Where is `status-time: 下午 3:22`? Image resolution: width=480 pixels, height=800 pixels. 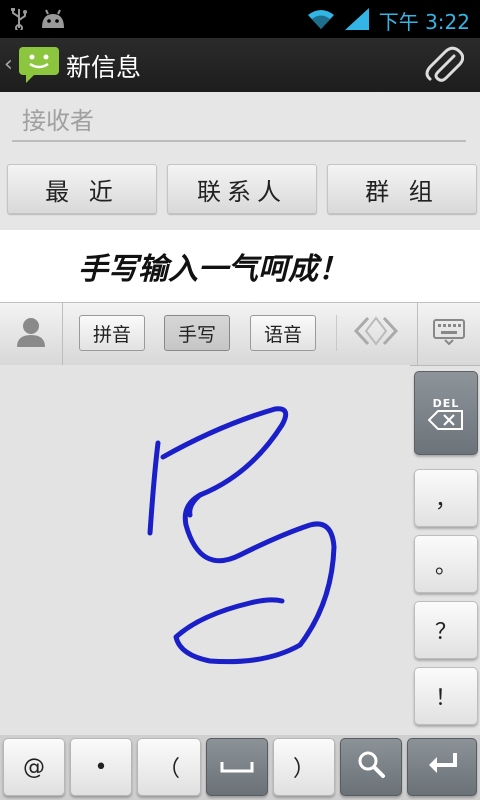
status-time: 下午 3:22 is located at coordinates (424, 22).